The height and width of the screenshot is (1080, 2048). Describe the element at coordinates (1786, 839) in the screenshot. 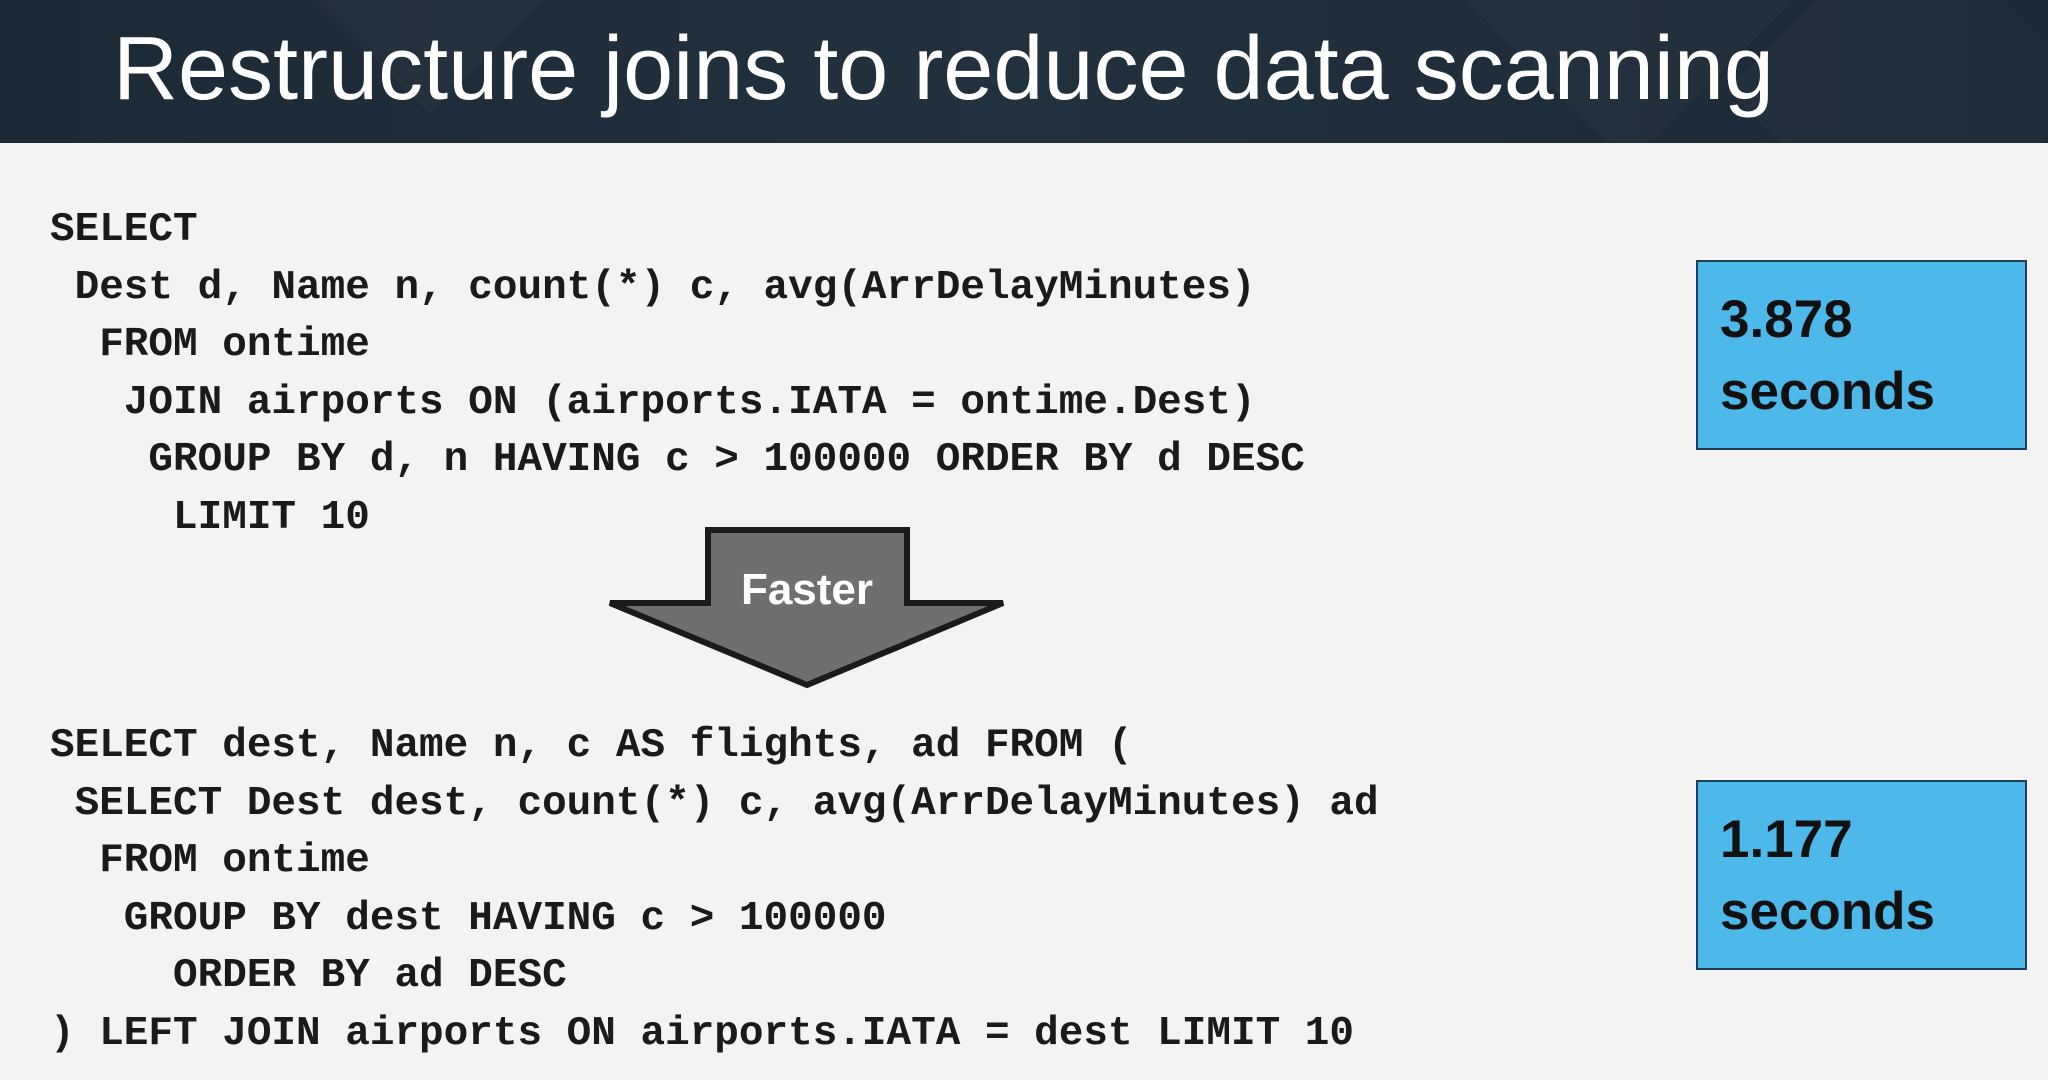

I see `timing-value: 1.177` at that location.